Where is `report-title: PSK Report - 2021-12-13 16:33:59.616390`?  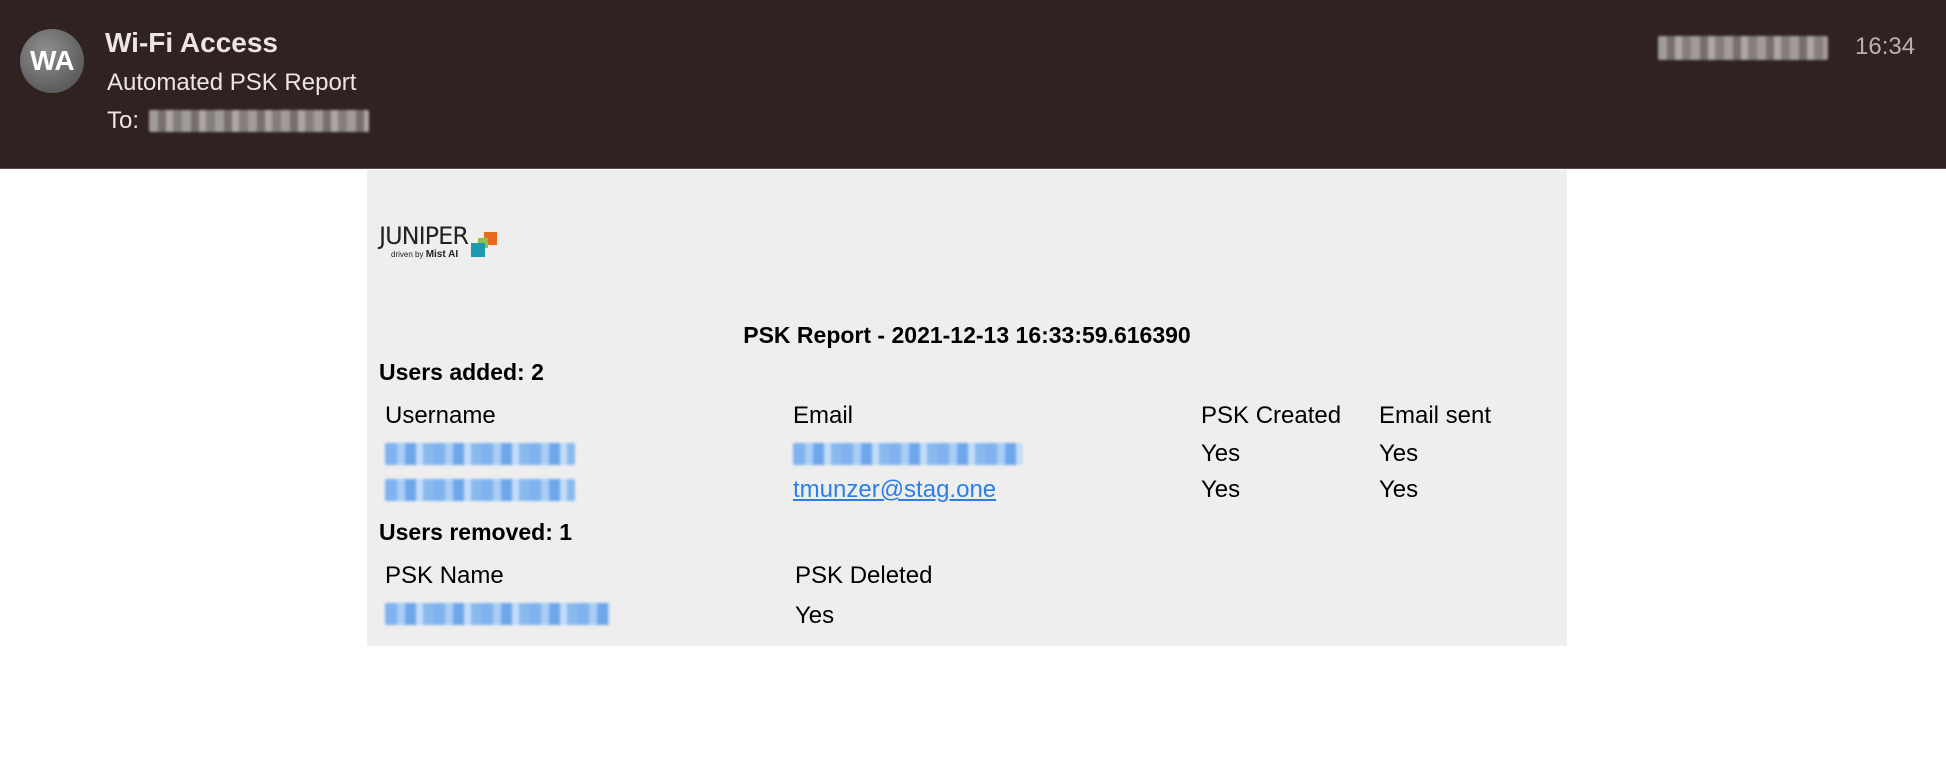
report-title: PSK Report - 2021-12-13 16:33:59.616390 is located at coordinates (967, 335).